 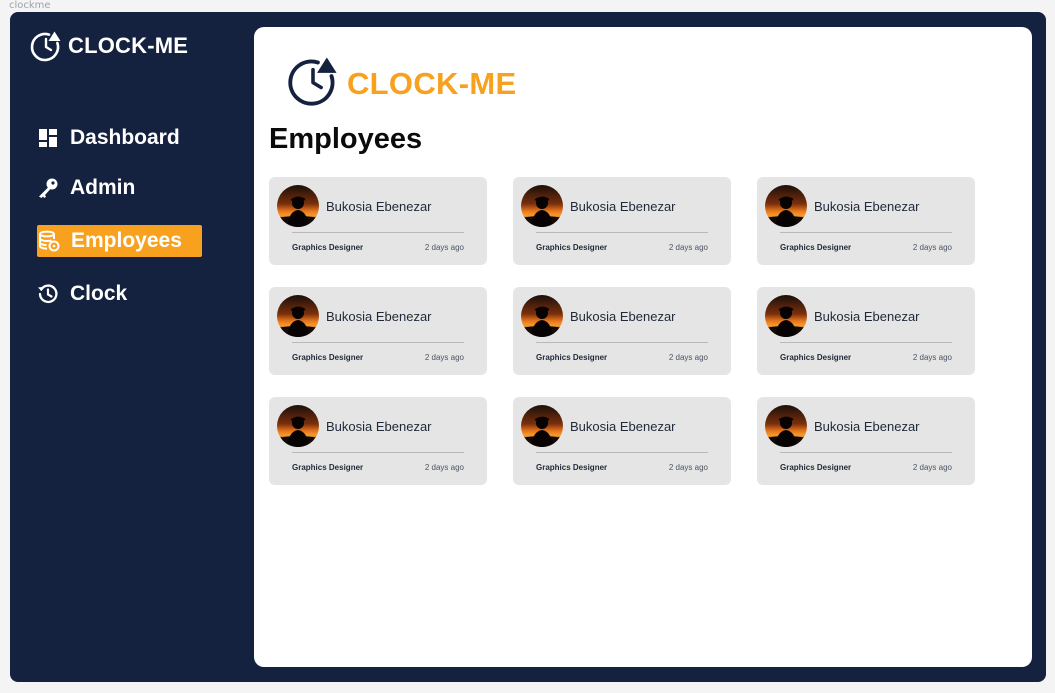 What do you see at coordinates (30, 5) in the screenshot?
I see `frame-label: clockme` at bounding box center [30, 5].